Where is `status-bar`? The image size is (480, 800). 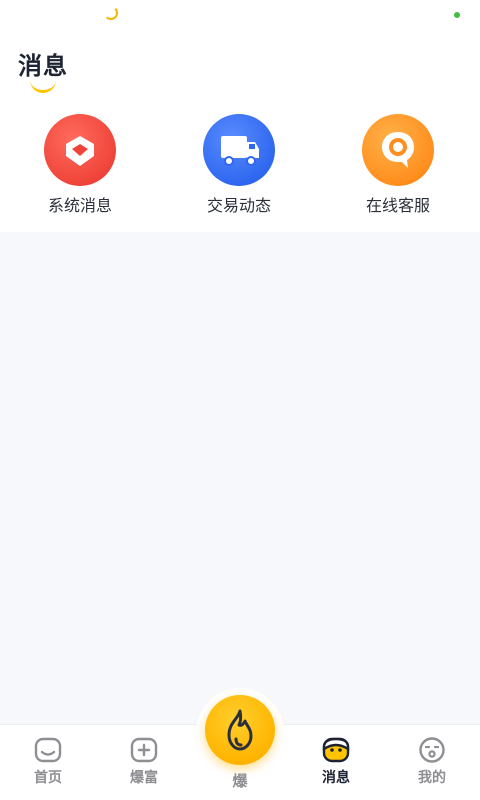
status-bar is located at coordinates (240, 15).